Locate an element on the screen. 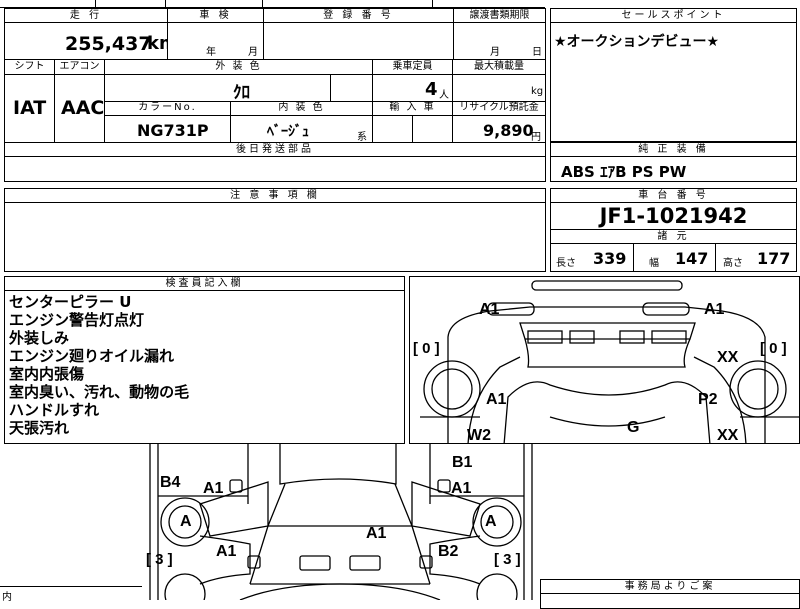  mark-a-right: A is located at coordinates (491, 521).